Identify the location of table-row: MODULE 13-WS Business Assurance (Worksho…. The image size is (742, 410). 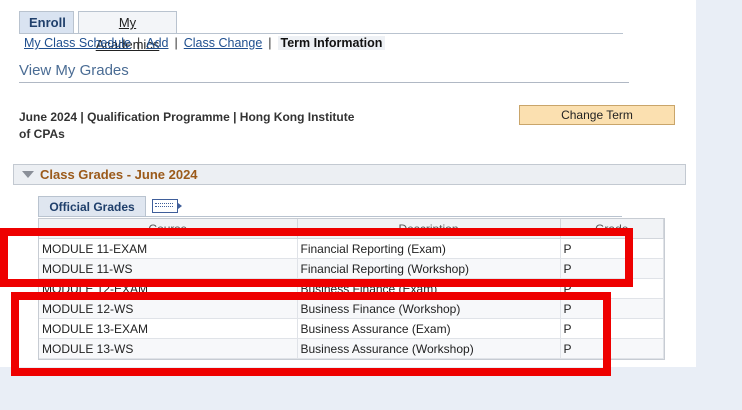
(351, 348).